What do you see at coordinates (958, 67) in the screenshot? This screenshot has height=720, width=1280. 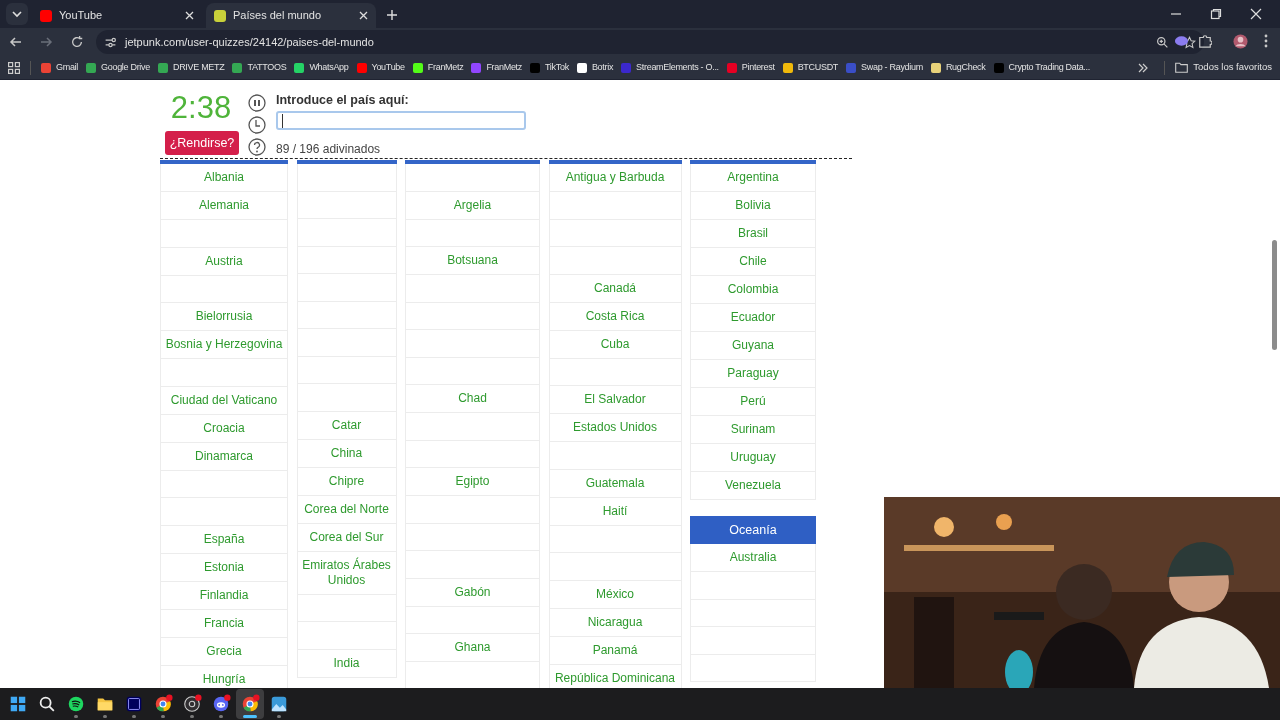 I see `bookmark: RugCheck` at bounding box center [958, 67].